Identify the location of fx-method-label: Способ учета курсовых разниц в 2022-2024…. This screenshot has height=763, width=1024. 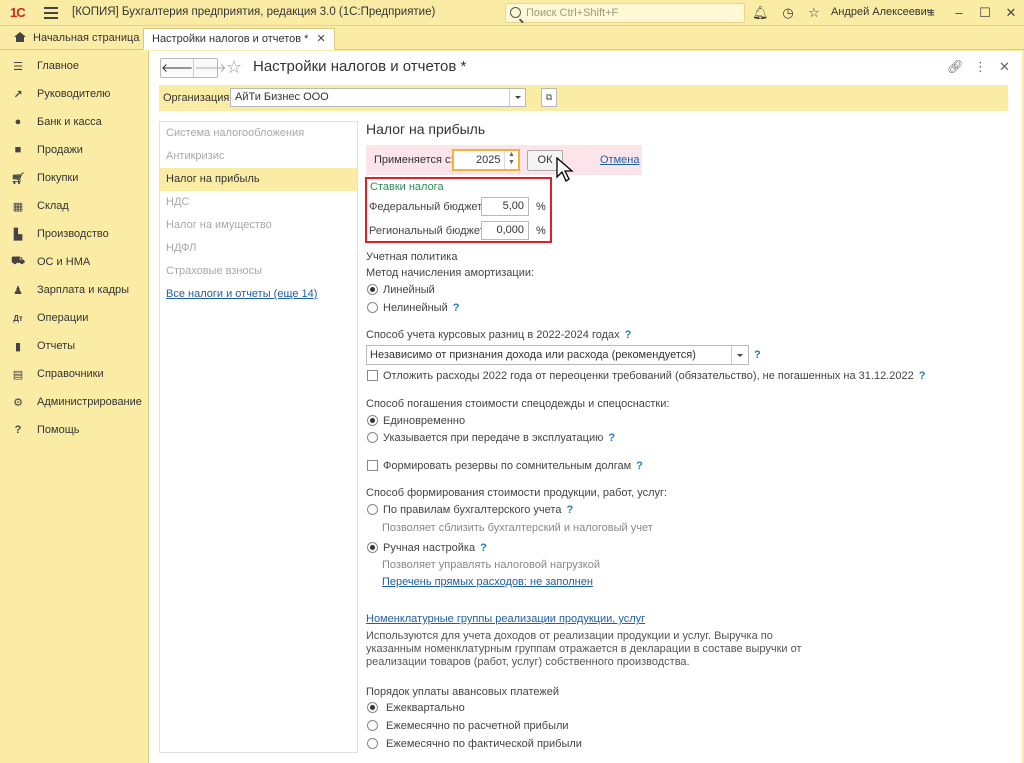
(499, 335).